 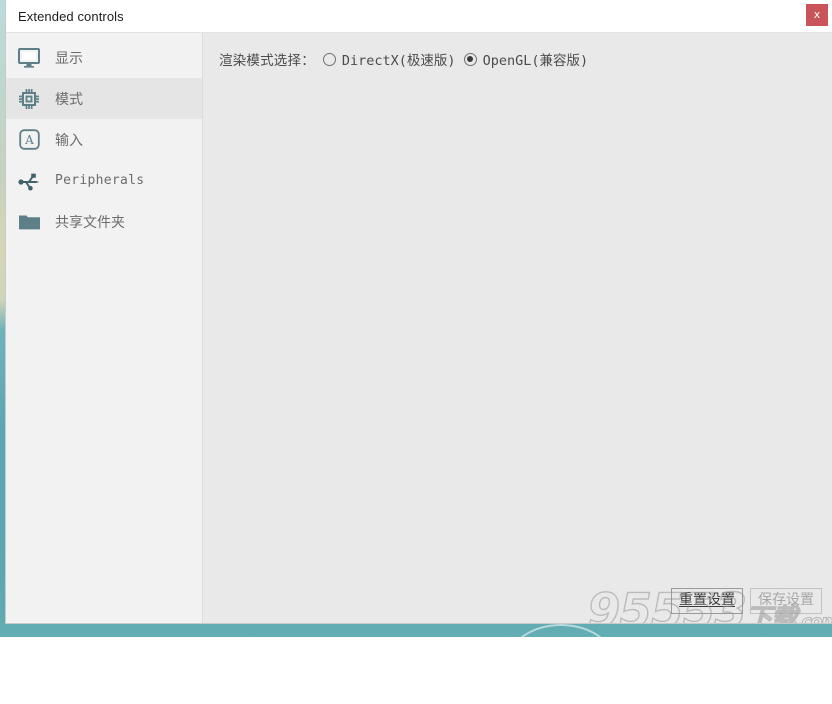 I want to click on sidebar-item-label: 显示, so click(x=69, y=58).